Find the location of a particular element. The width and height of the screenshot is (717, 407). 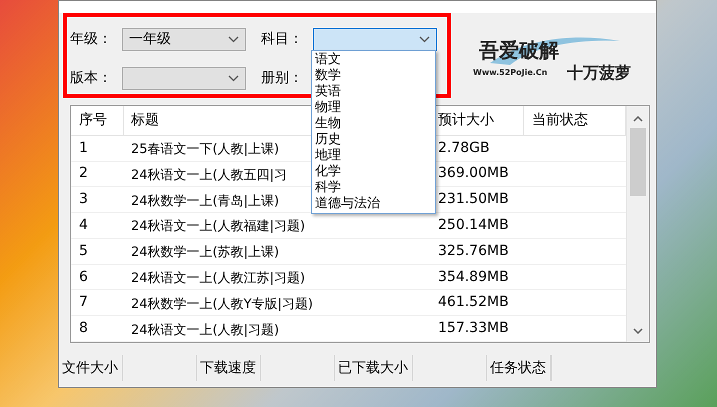

table-cell-text: 2 is located at coordinates (83, 174).